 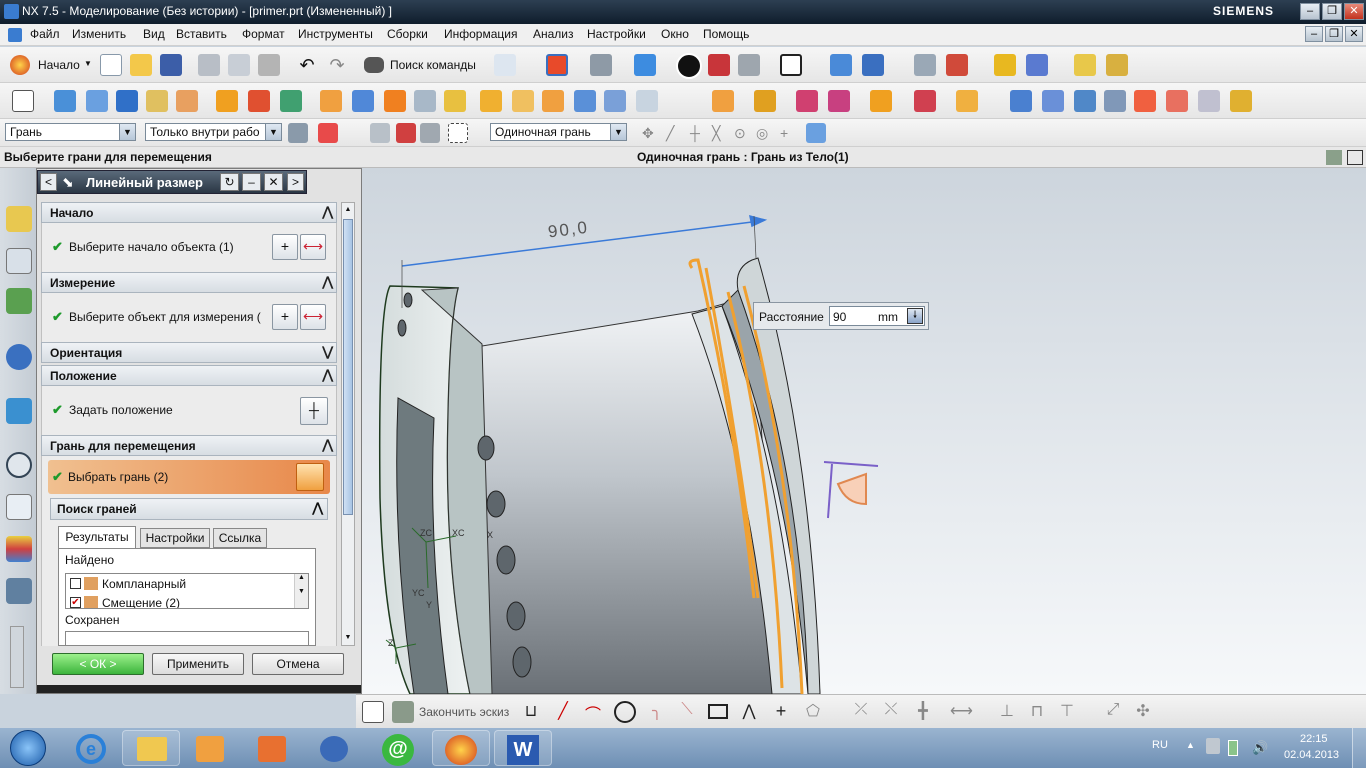 What do you see at coordinates (816, 133) in the screenshot?
I see `snap-on-curve-icon` at bounding box center [816, 133].